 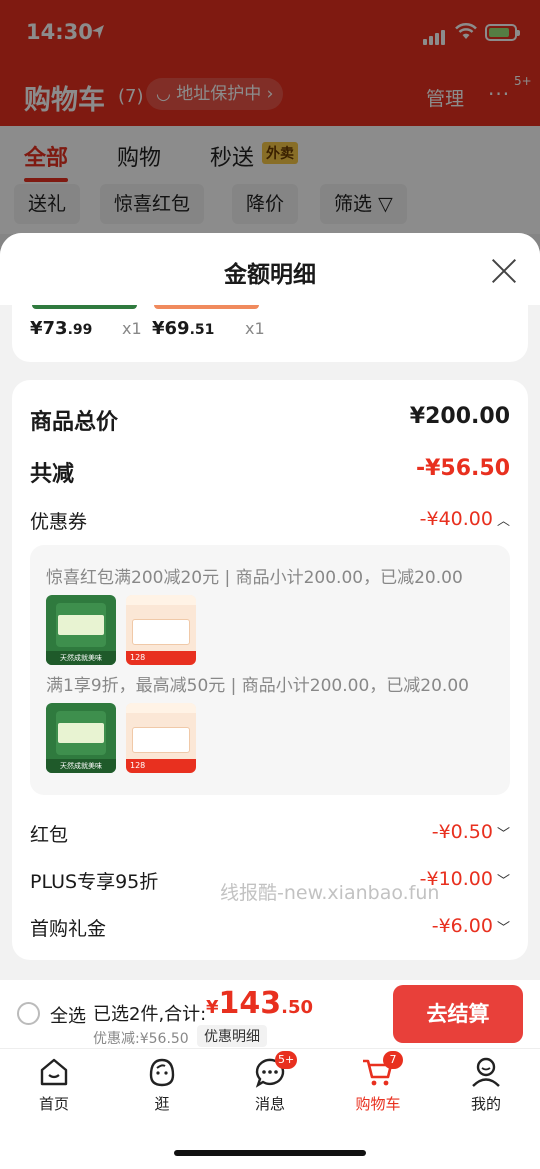 I want to click on hongbao-toggle: -¥0.50 ﹀, so click(x=471, y=832).